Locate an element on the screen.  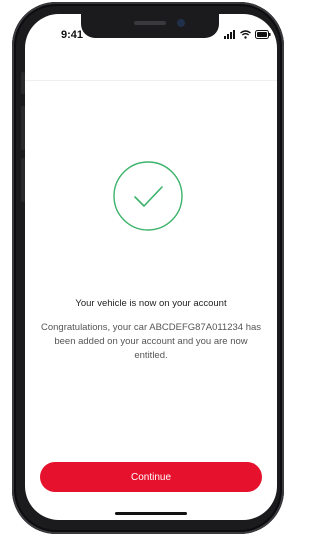
header-divider is located at coordinates (151, 80).